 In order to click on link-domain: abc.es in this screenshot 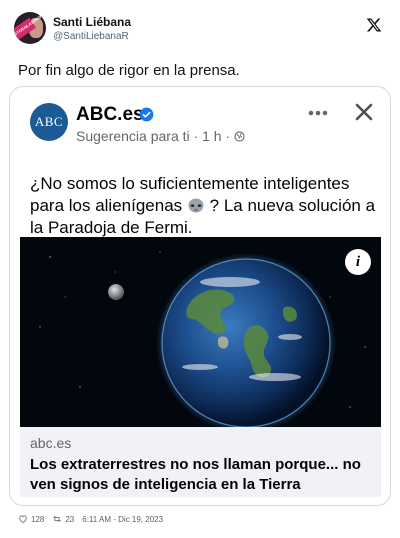, I will do `click(51, 443)`.